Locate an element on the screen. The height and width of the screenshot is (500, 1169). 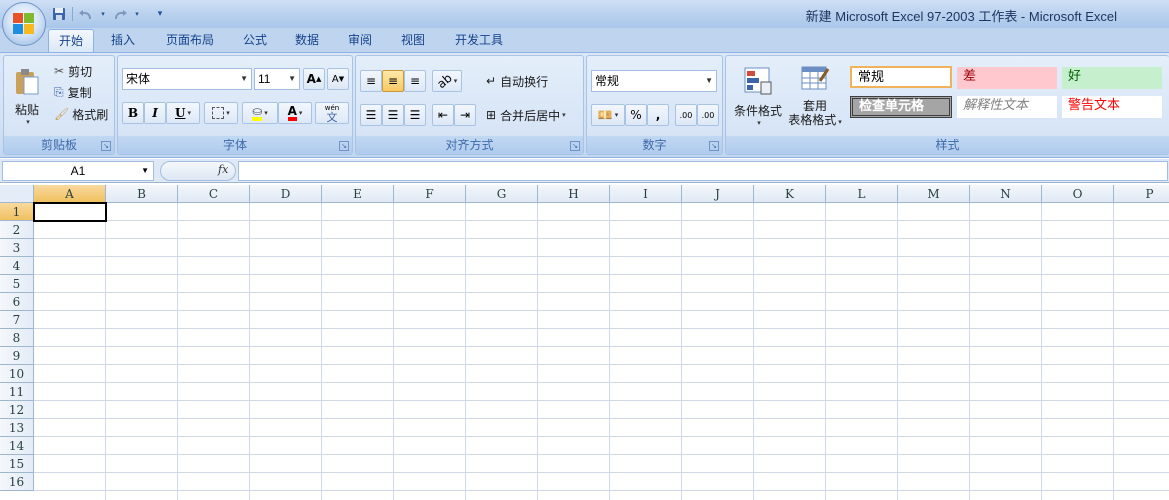
tab-home: 开始 is located at coordinates (71, 40).